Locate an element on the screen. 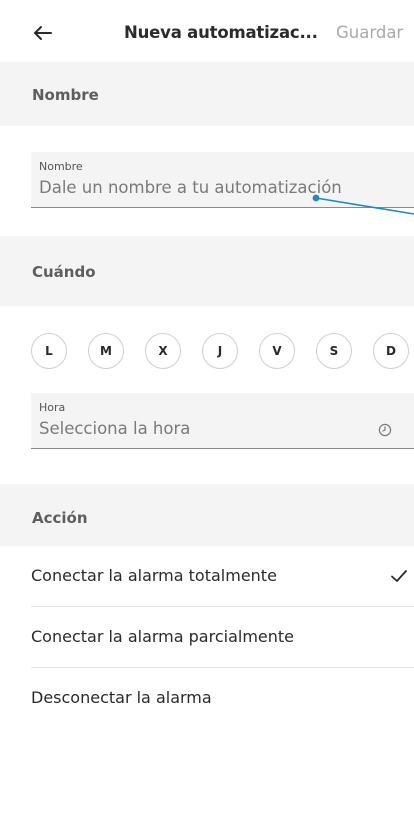 The image size is (414, 833). arrow-left-icon is located at coordinates (43, 33).